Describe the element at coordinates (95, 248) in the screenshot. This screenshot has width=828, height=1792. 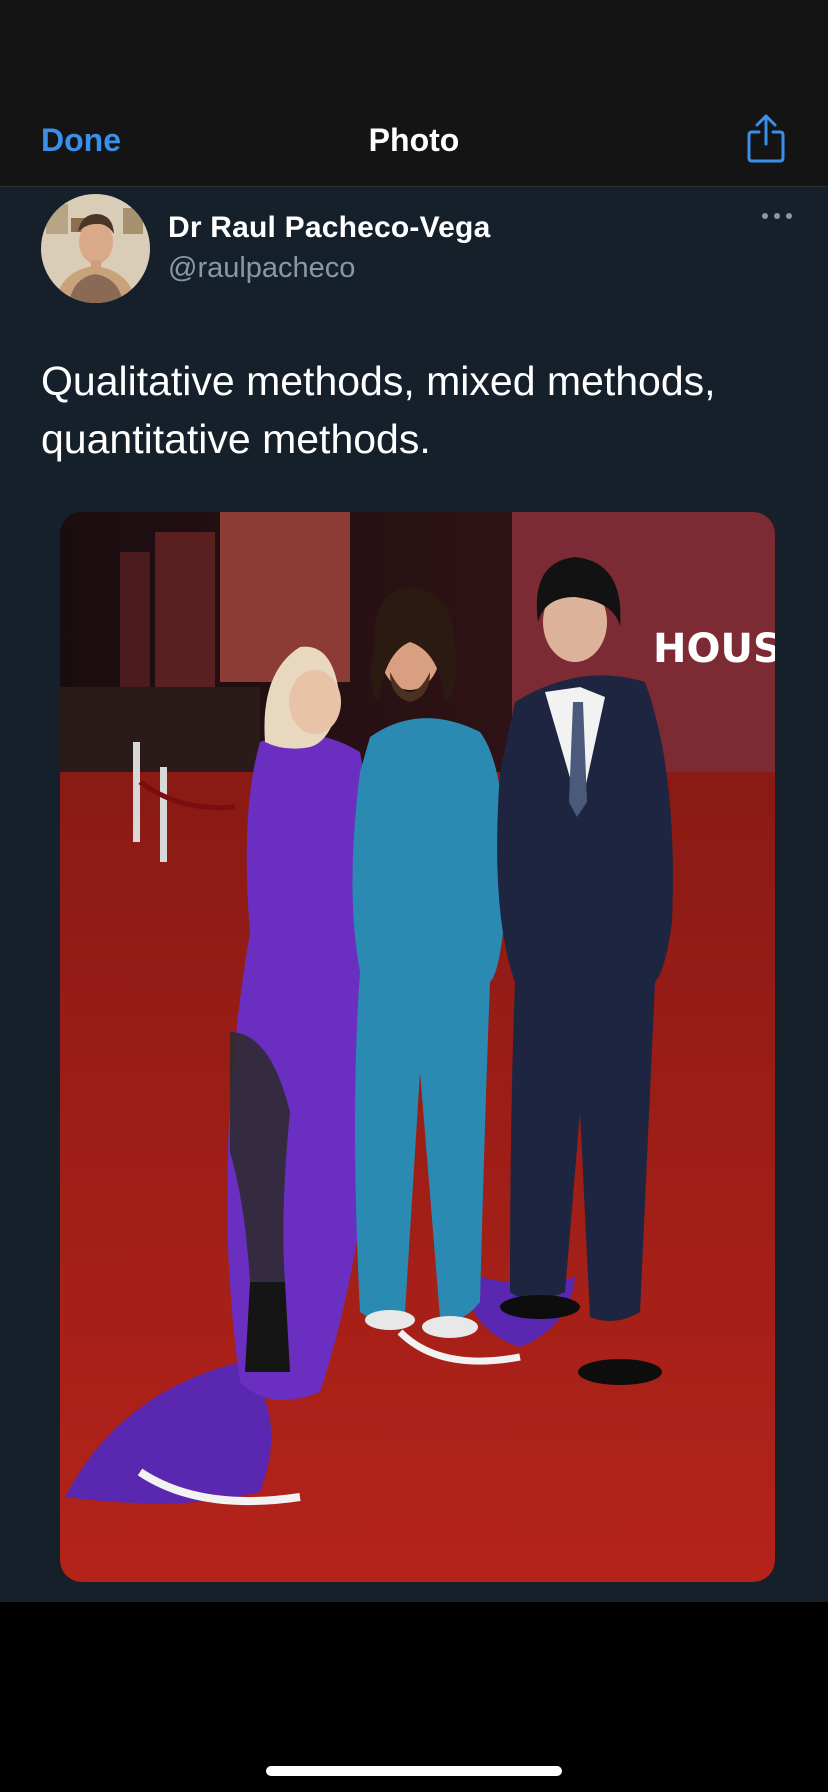
I see `avatar` at that location.